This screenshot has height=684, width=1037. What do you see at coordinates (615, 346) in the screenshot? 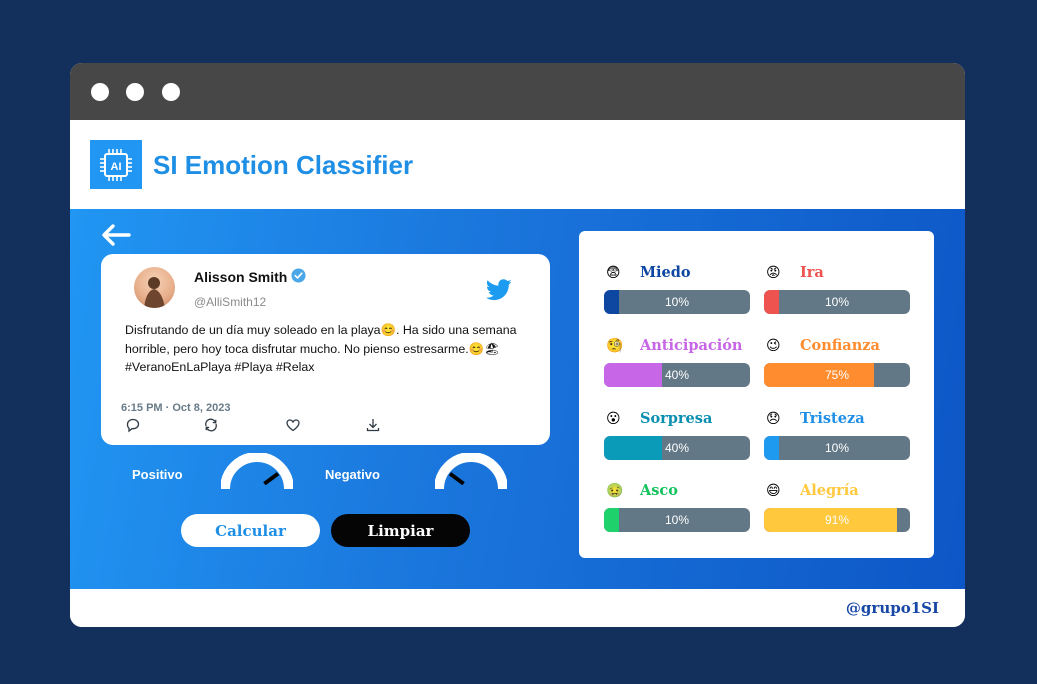
I see `monocle-face-icon: 🧐` at bounding box center [615, 346].